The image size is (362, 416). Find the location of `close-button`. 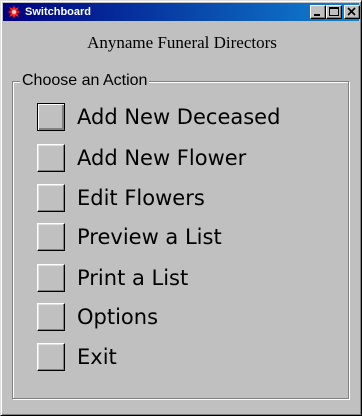

close-button is located at coordinates (352, 12).